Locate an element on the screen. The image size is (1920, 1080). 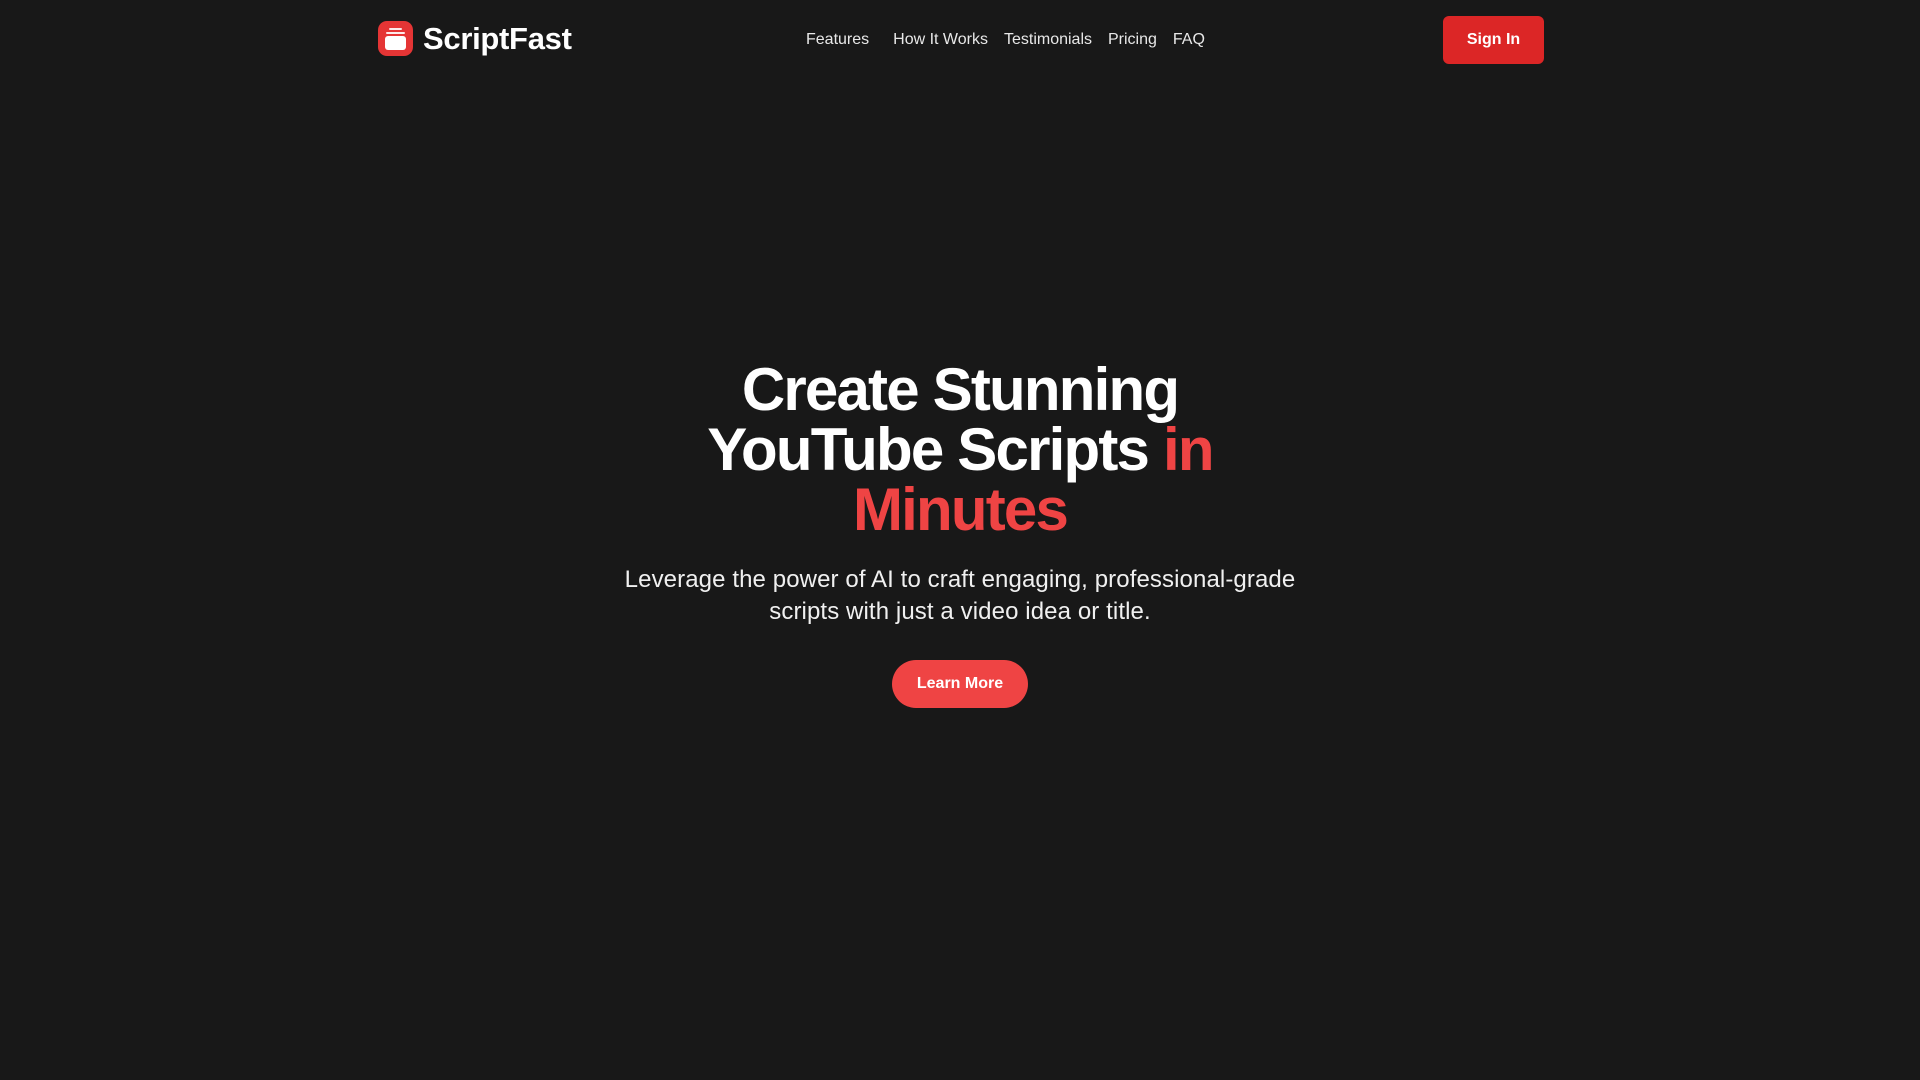
nav-link-testimonials: Testimonials is located at coordinates (1048, 40).